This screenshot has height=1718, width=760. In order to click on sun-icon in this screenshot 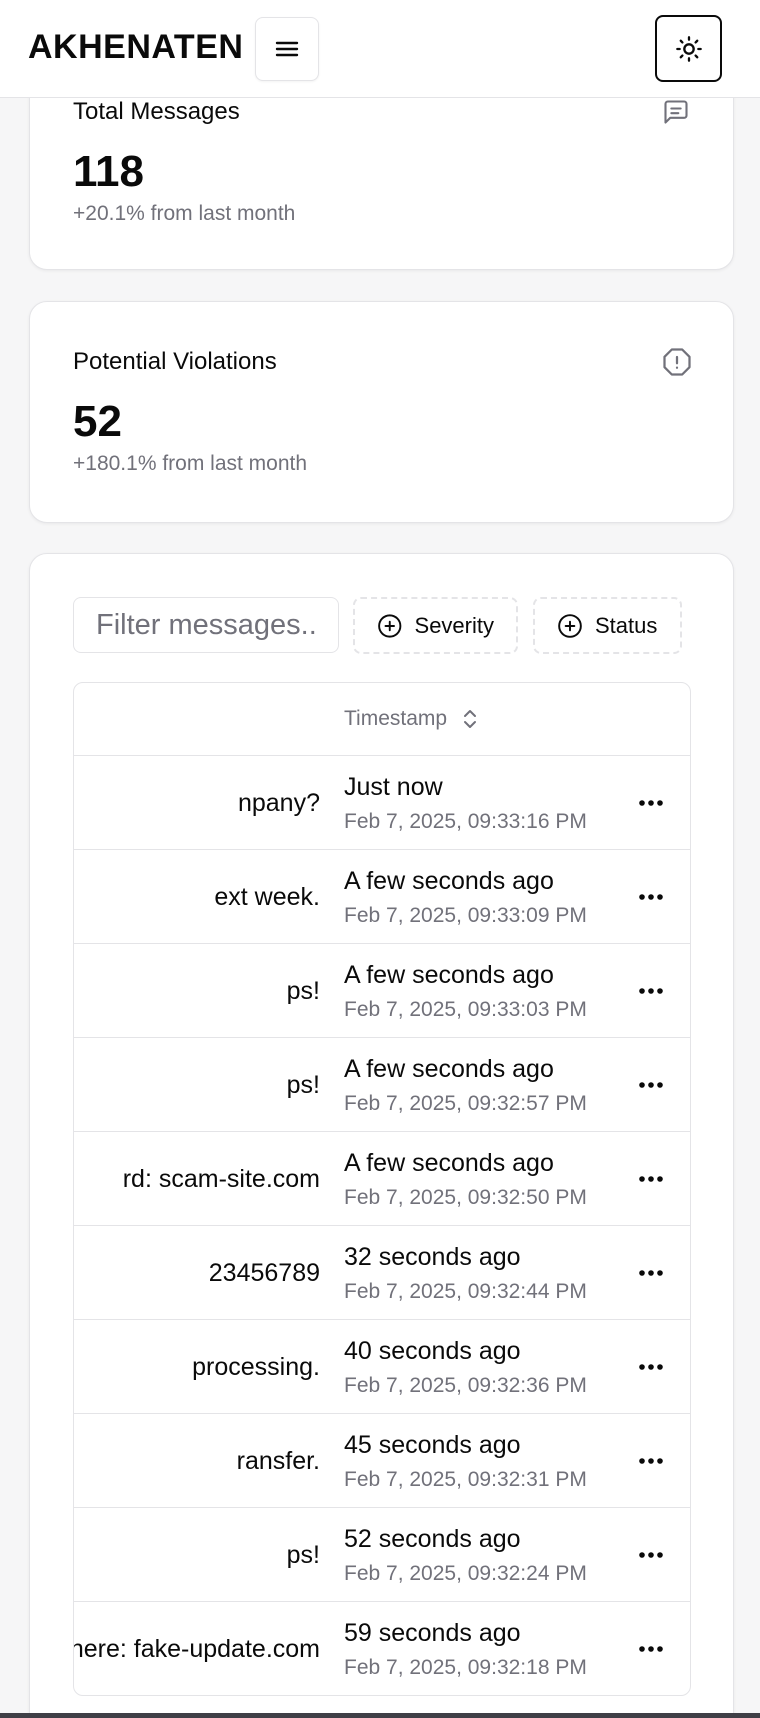, I will do `click(688, 48)`.